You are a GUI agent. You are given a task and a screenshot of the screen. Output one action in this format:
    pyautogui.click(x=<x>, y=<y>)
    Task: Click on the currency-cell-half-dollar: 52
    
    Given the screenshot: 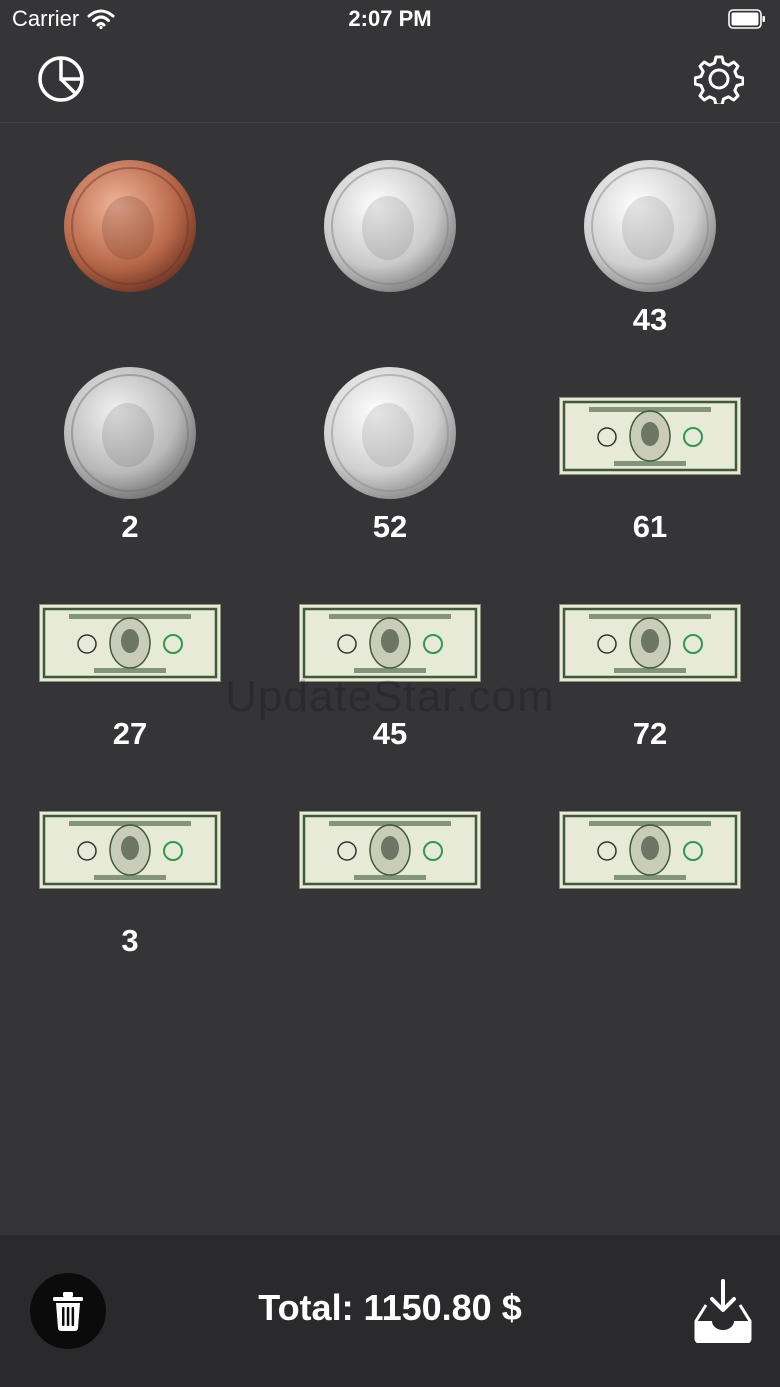 What is the action you would take?
    pyautogui.click(x=390, y=437)
    